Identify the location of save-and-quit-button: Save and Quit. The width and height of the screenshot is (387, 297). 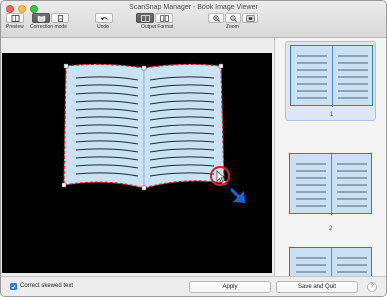
(317, 287).